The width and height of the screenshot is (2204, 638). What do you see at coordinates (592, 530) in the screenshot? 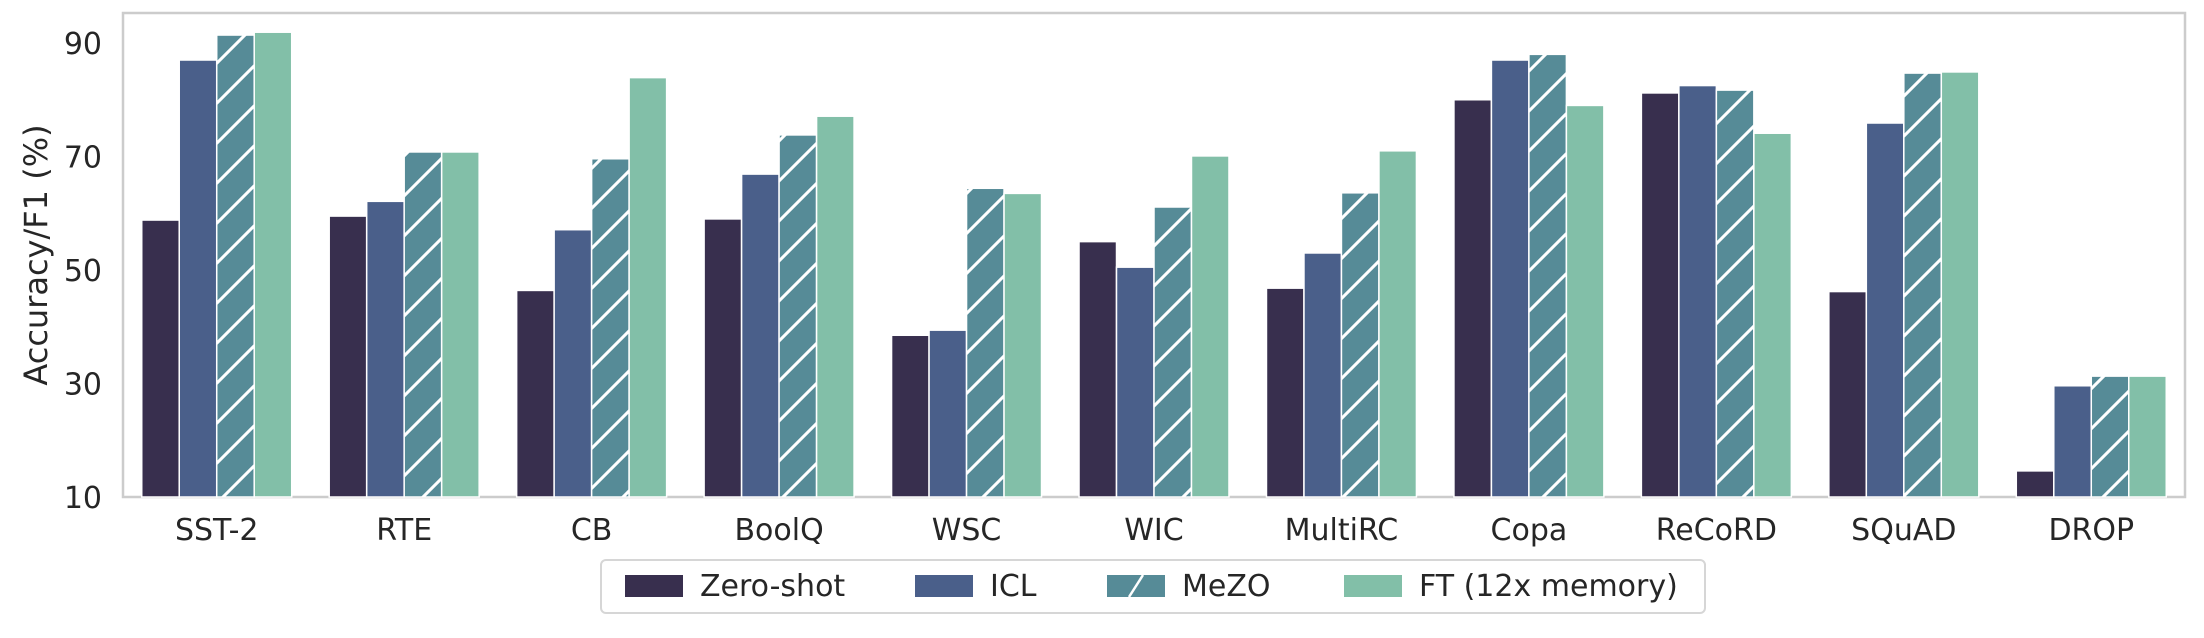
I see `x-tick-label: CB` at bounding box center [592, 530].